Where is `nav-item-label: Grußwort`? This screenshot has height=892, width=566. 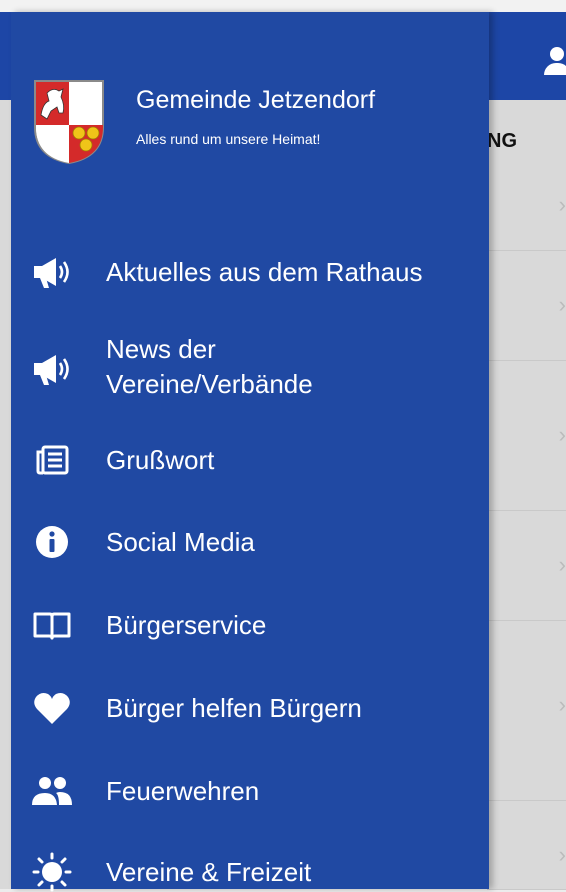 nav-item-label: Grußwort is located at coordinates (160, 460).